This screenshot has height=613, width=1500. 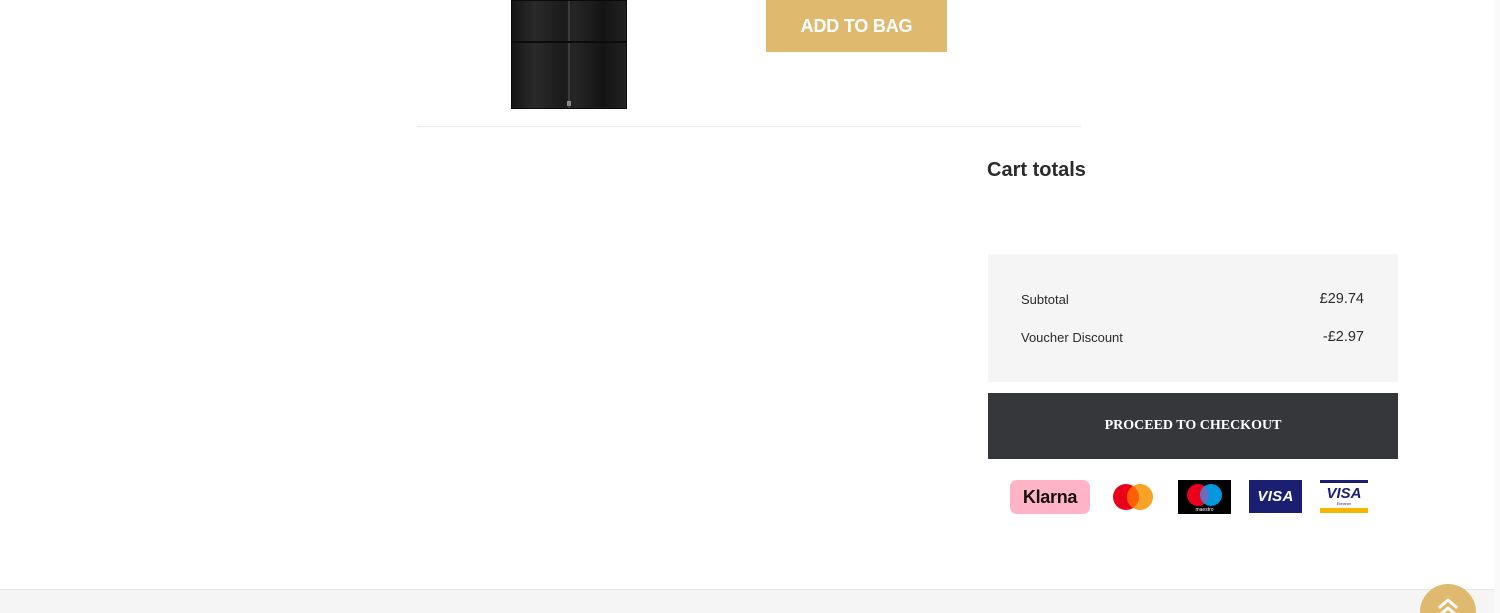 What do you see at coordinates (1448, 605) in the screenshot?
I see `chevron-double-up-icon` at bounding box center [1448, 605].